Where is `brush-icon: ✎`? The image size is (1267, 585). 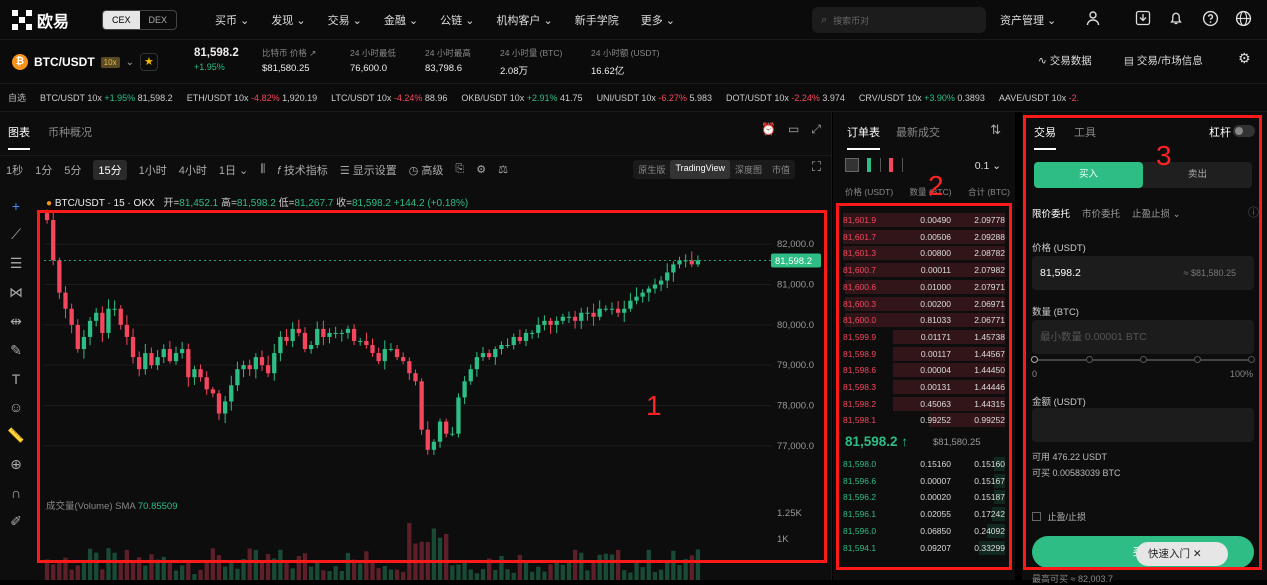 brush-icon: ✎ is located at coordinates (16, 350).